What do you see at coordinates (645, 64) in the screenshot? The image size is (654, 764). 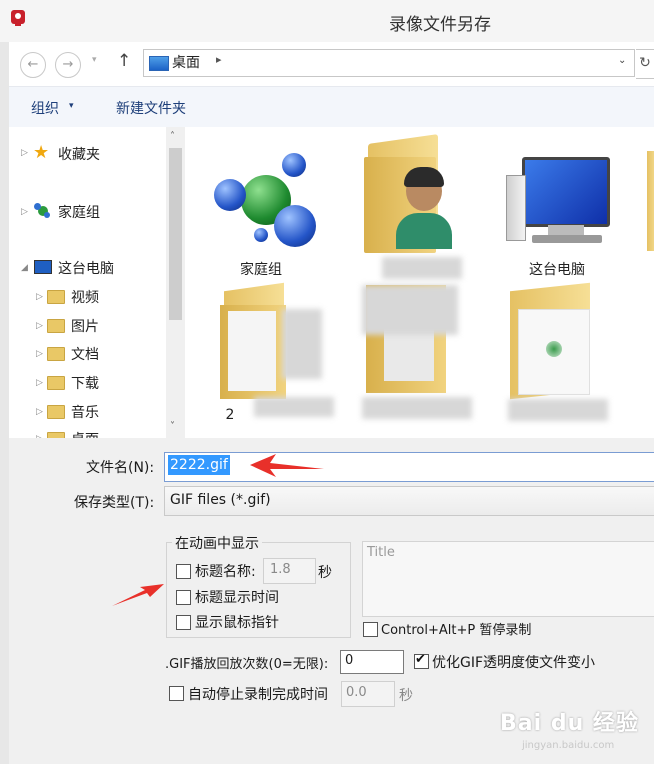 I see `refresh-button: ↻` at bounding box center [645, 64].